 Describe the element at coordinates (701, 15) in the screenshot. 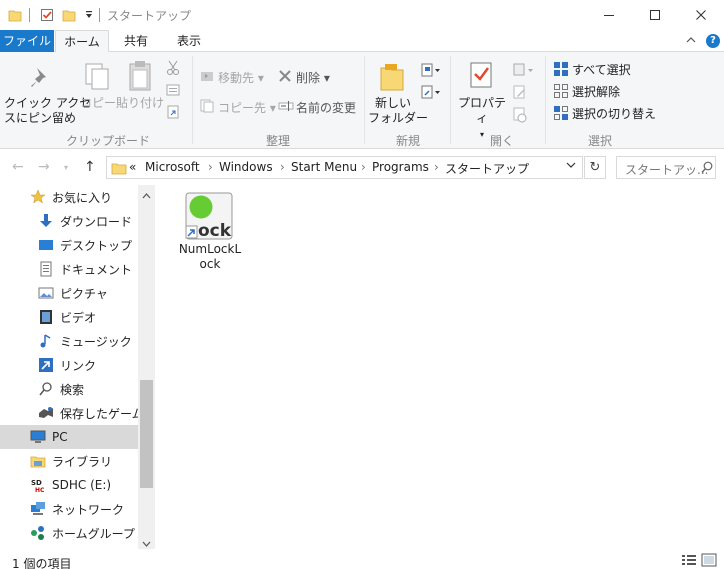

I see `close-button` at that location.